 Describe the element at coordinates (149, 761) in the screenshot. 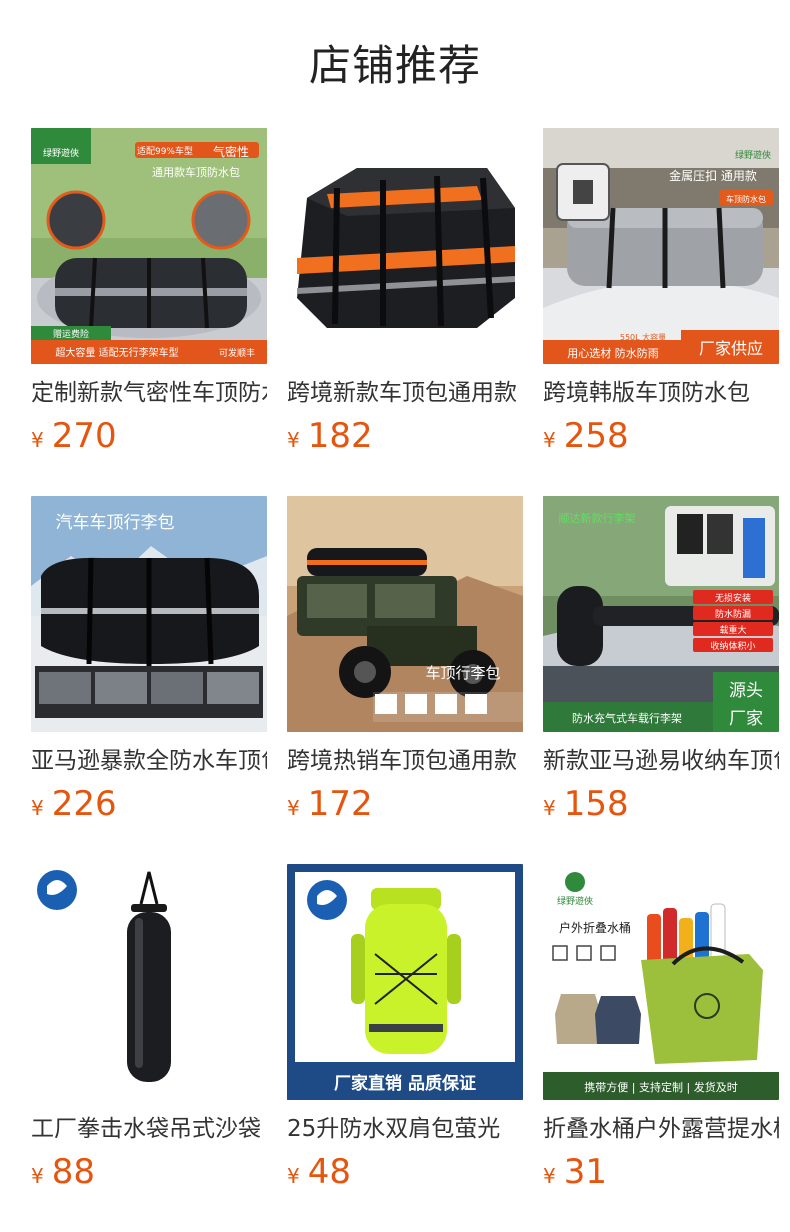

I see `product-name: 亚马逊暴款全防水车顶包` at that location.